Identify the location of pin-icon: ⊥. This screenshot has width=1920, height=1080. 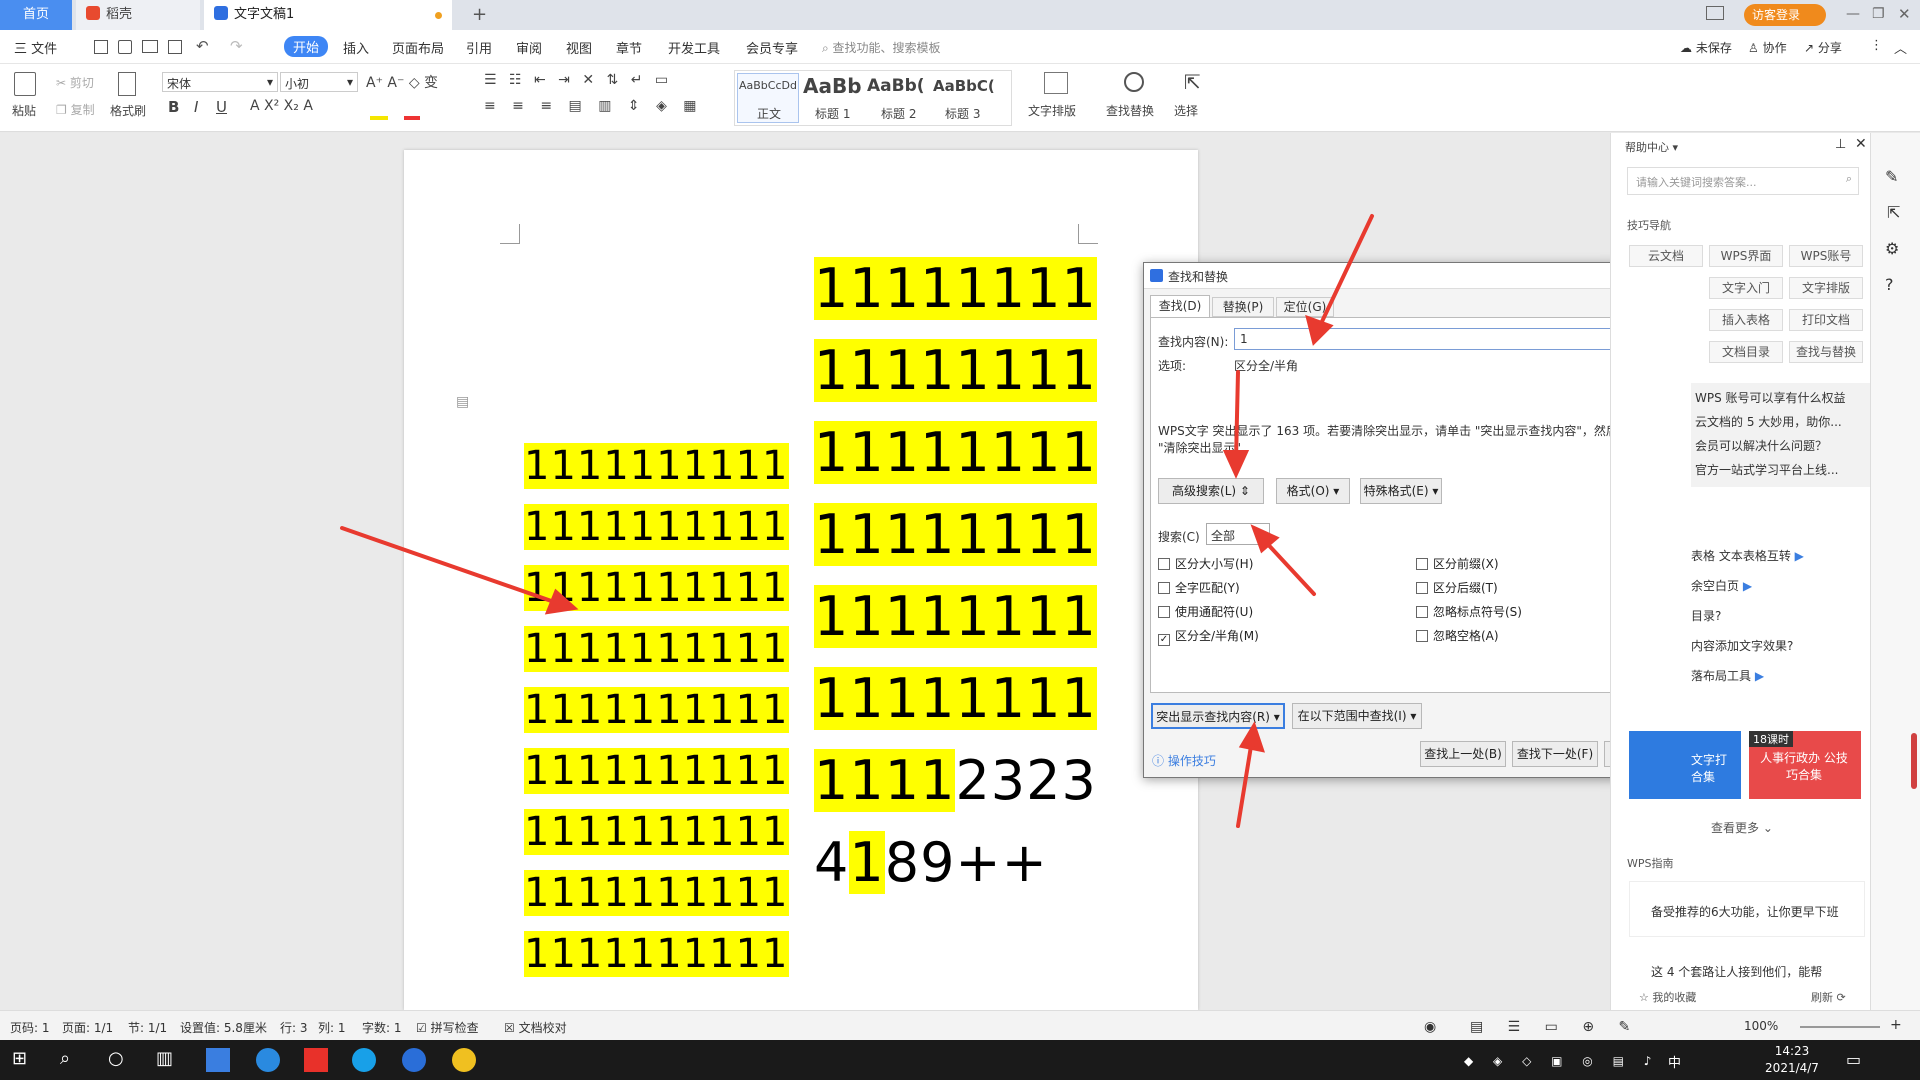
(1840, 144).